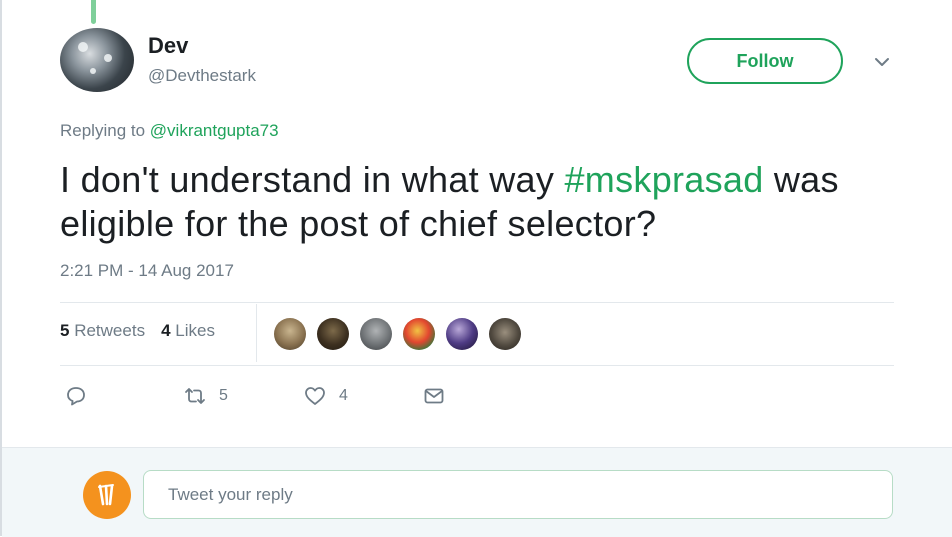 This screenshot has height=537, width=952. What do you see at coordinates (93, 12) in the screenshot?
I see `thread-connector-line` at bounding box center [93, 12].